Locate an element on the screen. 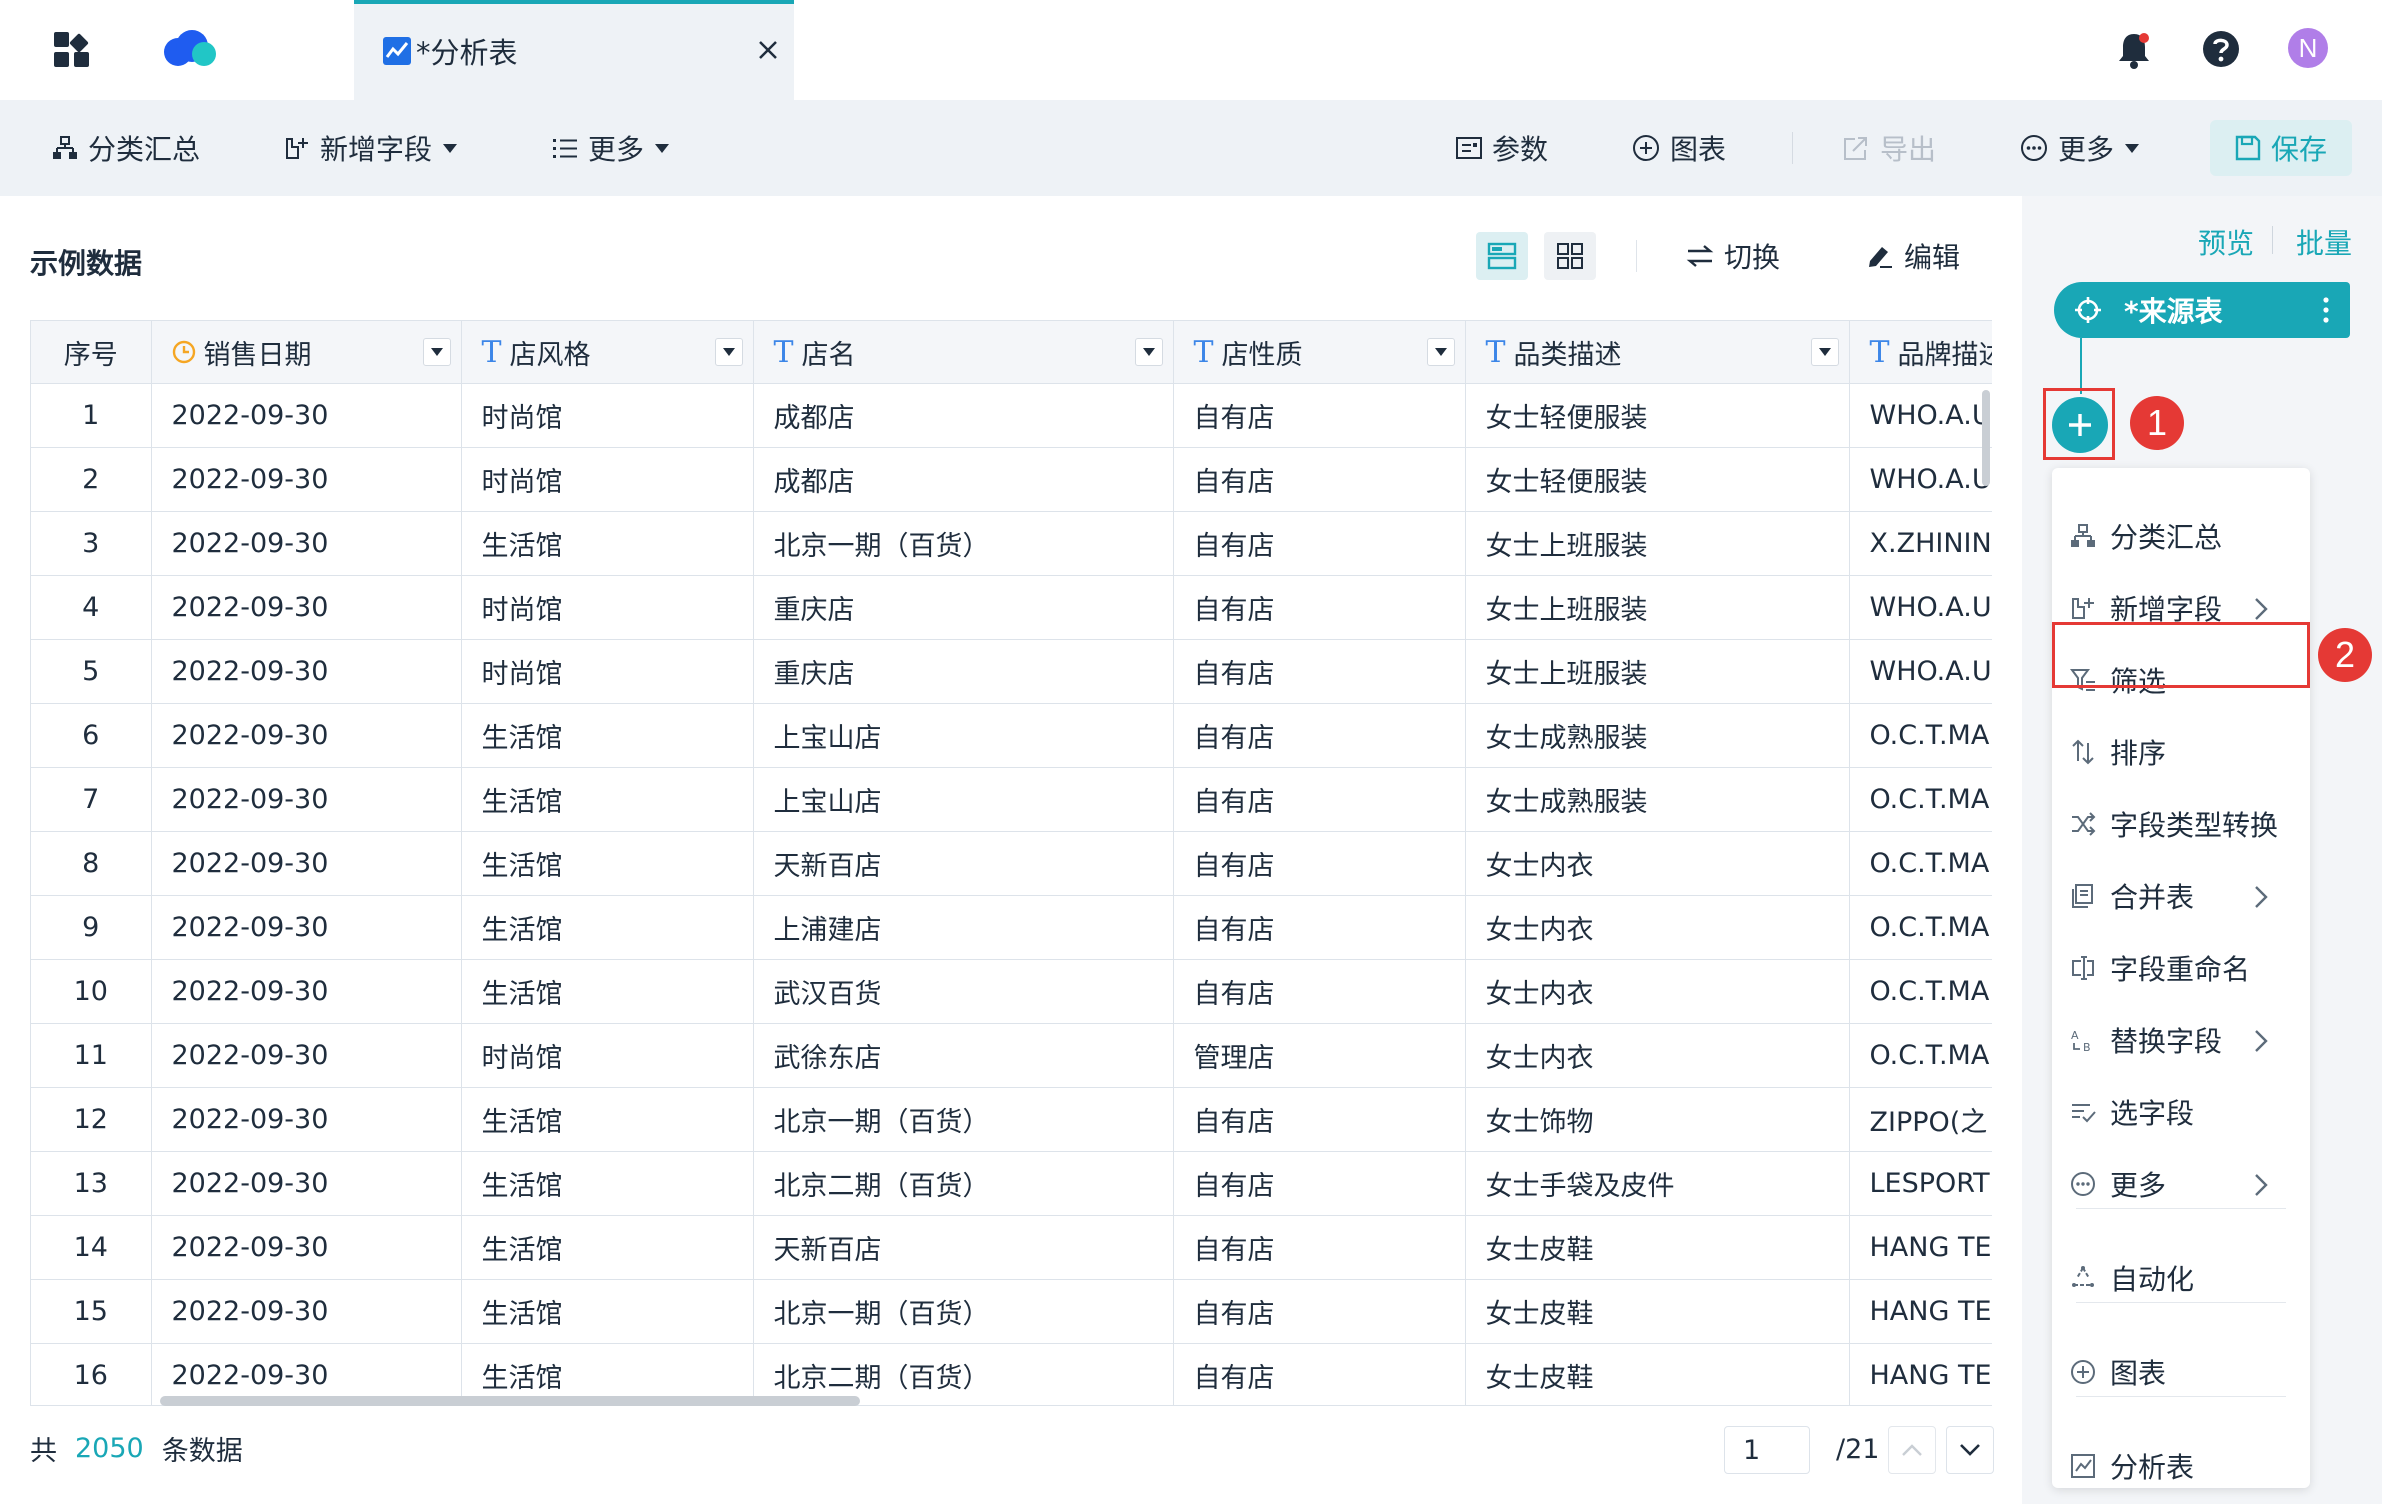 Image resolution: width=2382 pixels, height=1504 pixels. table-row: 5 2022-09-30 时尚馆 重庆店 自有店 女士上班服装 WHO.A.U is located at coordinates (1011, 671).